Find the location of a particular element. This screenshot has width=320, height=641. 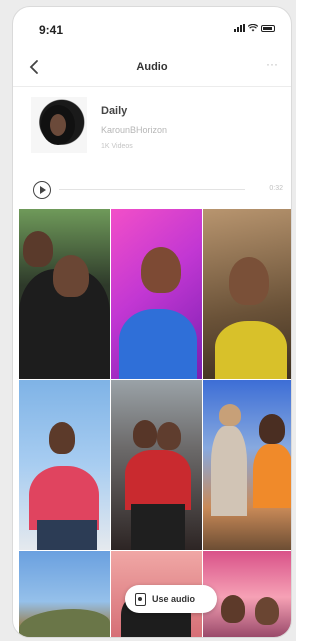

duration-label: 0:32 is located at coordinates (276, 188).